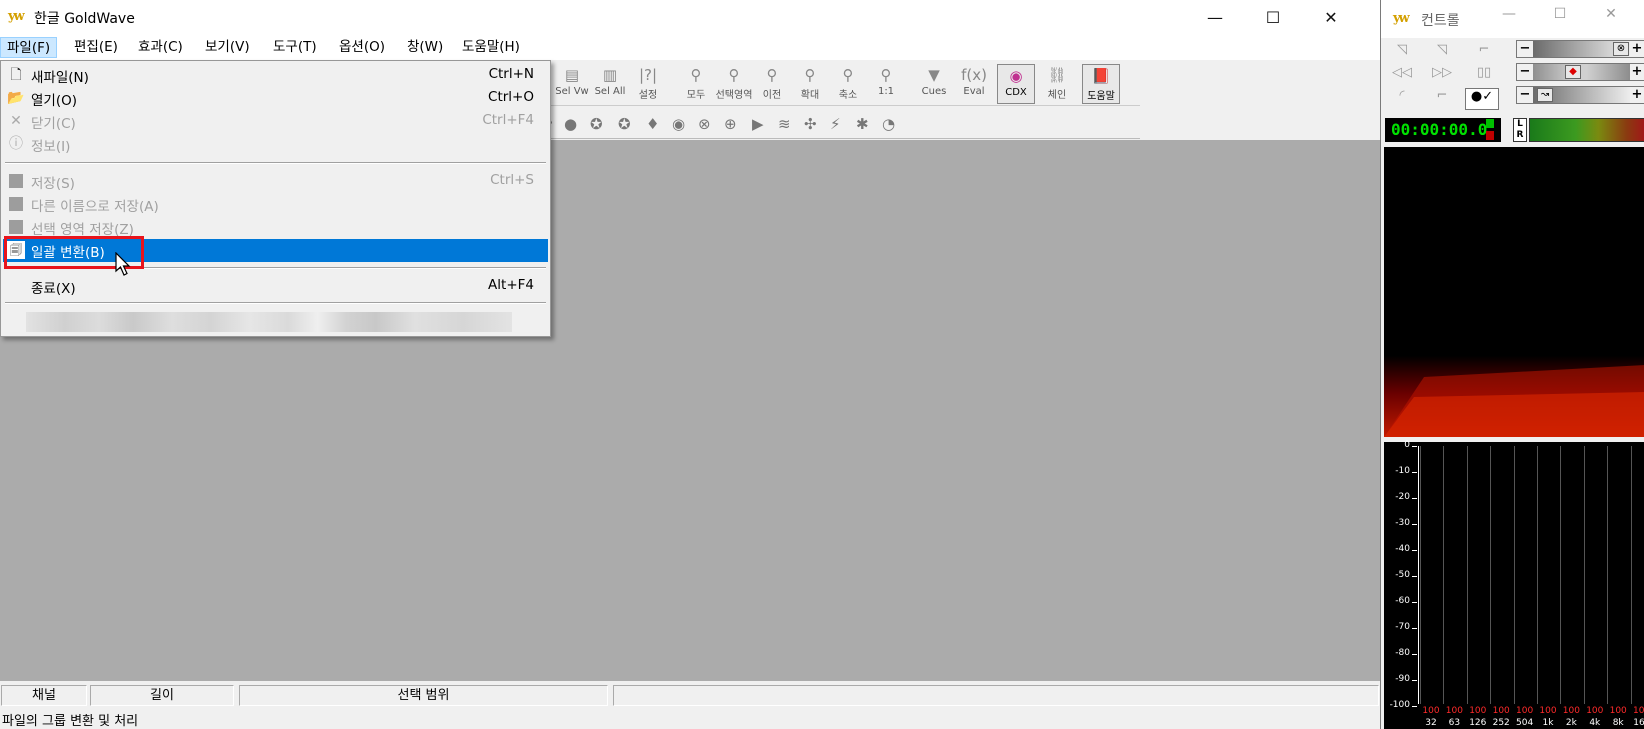 The image size is (1644, 729). What do you see at coordinates (275, 204) in the screenshot?
I see `menu-item-save-as: 다른 이름으로 저장(A)` at bounding box center [275, 204].